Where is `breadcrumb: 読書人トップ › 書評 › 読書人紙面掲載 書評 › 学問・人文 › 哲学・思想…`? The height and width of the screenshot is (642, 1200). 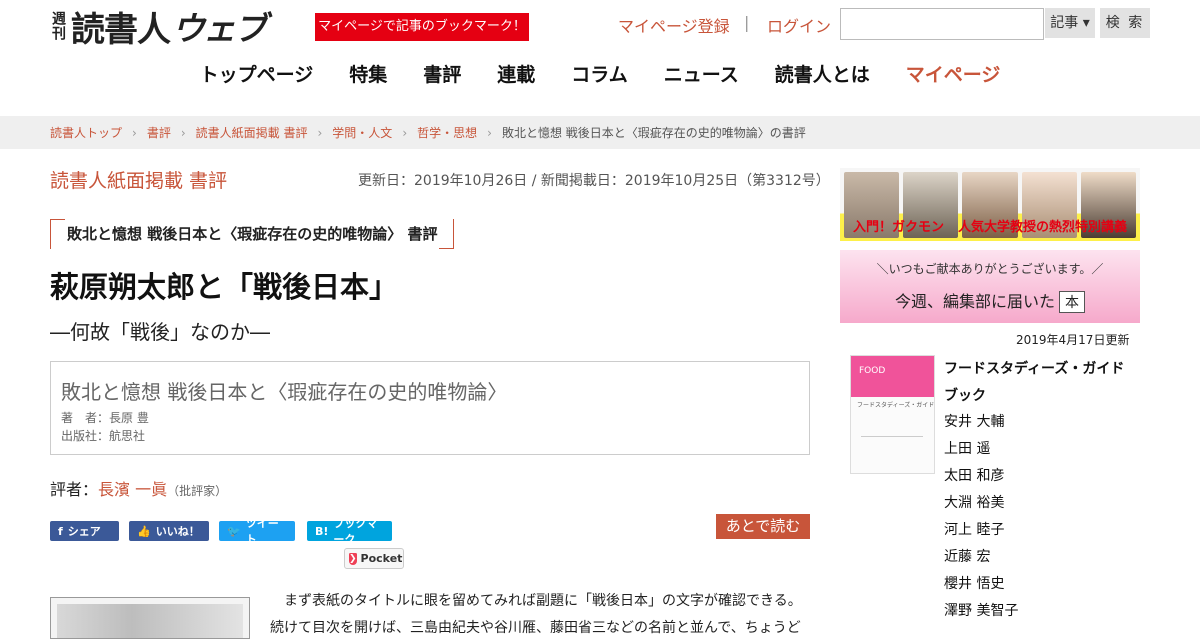
breadcrumb: 読書人トップ › 書評 › 読書人紙面掲載 書評 › 学問・人文 › 哲学・思想… is located at coordinates (428, 132).